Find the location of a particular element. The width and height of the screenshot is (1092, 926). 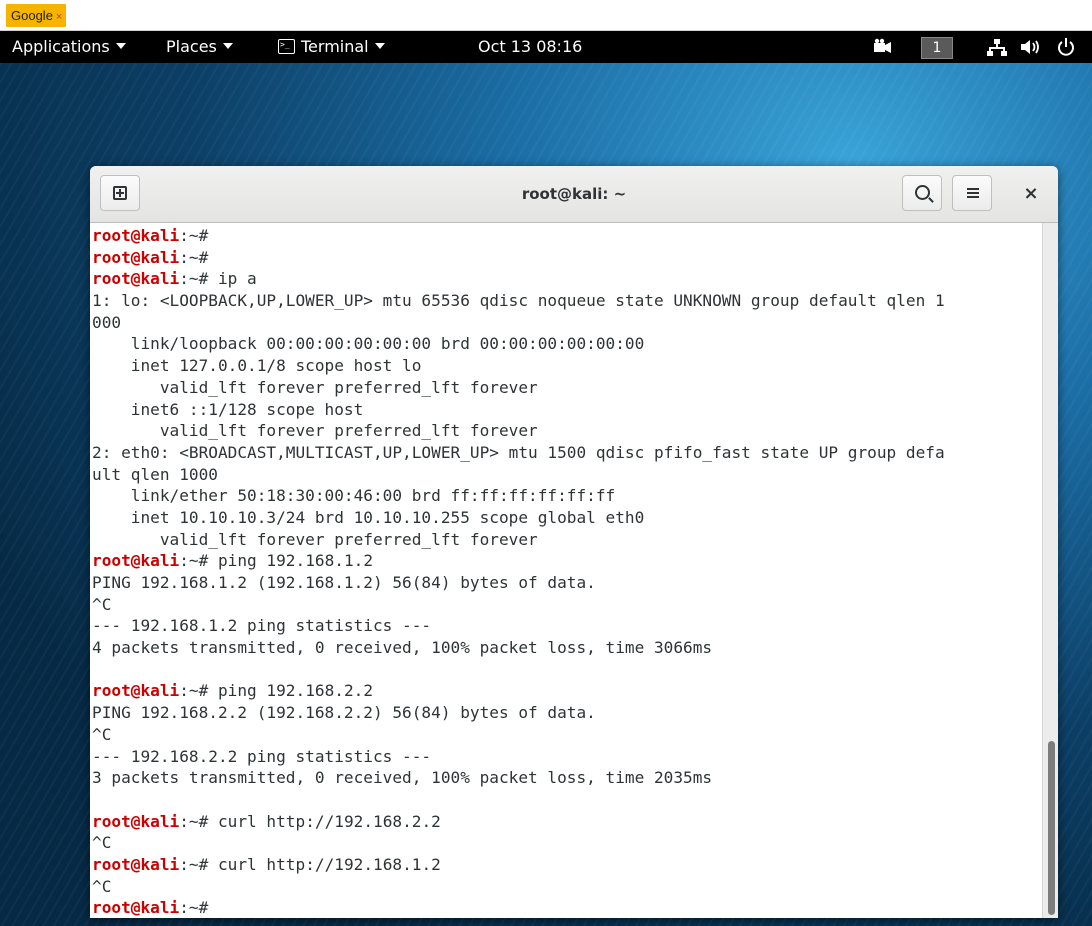

clock: Oct 13 08:16 is located at coordinates (530, 47).